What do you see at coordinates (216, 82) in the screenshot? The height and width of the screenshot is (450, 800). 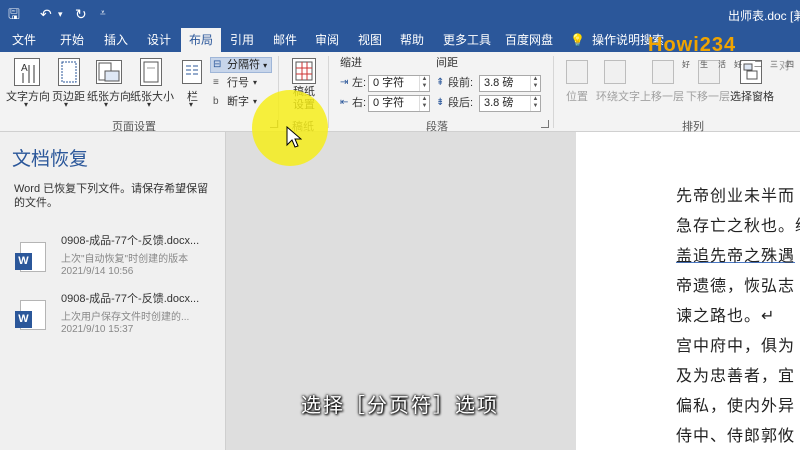 I see `line-numbers-icon: ≡` at bounding box center [216, 82].